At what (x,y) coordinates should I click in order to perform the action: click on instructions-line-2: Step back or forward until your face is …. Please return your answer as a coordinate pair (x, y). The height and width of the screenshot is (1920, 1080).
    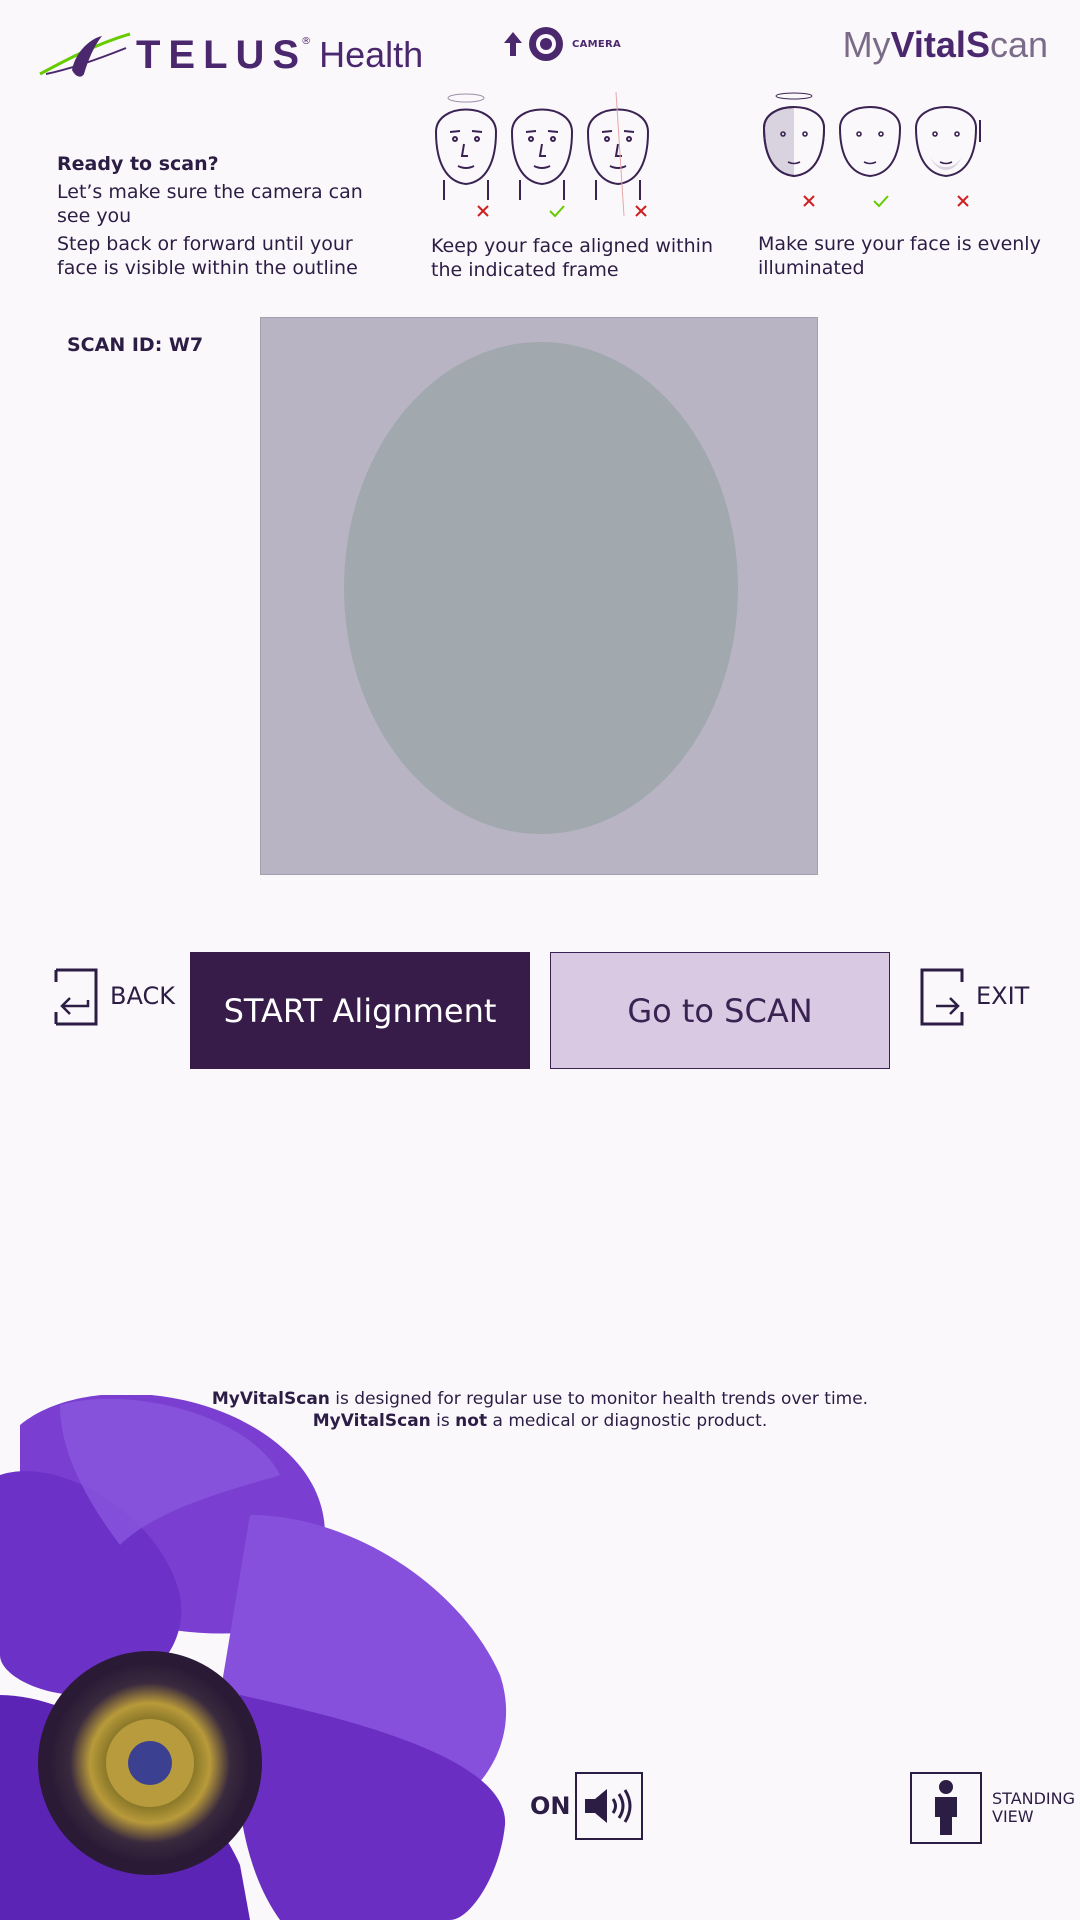
    Looking at the image, I should click on (207, 256).